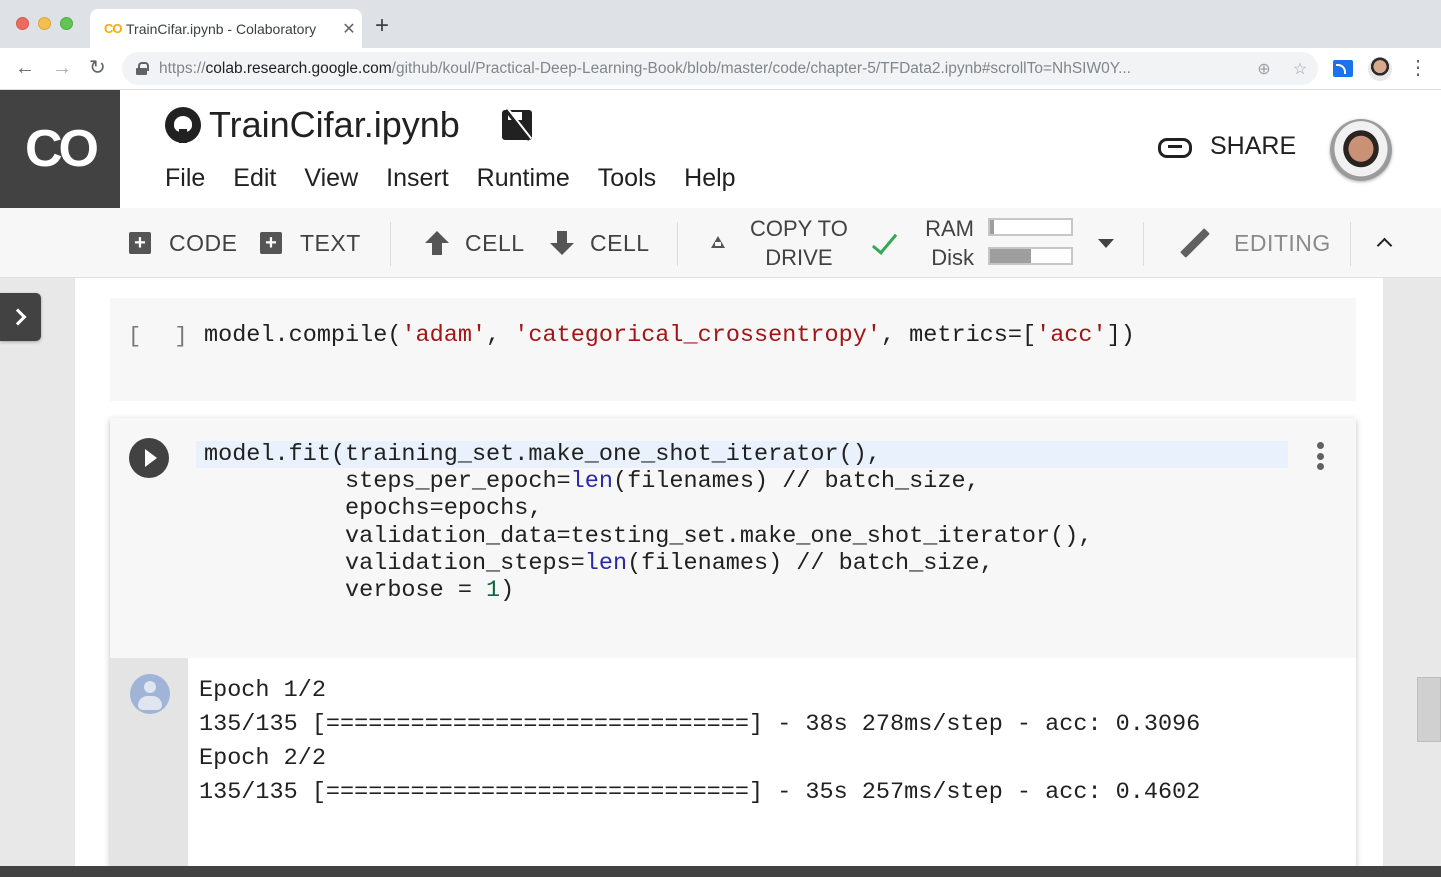 Image resolution: width=1441 pixels, height=877 pixels. I want to click on vertical-scrollbar-track, so click(1412, 572).